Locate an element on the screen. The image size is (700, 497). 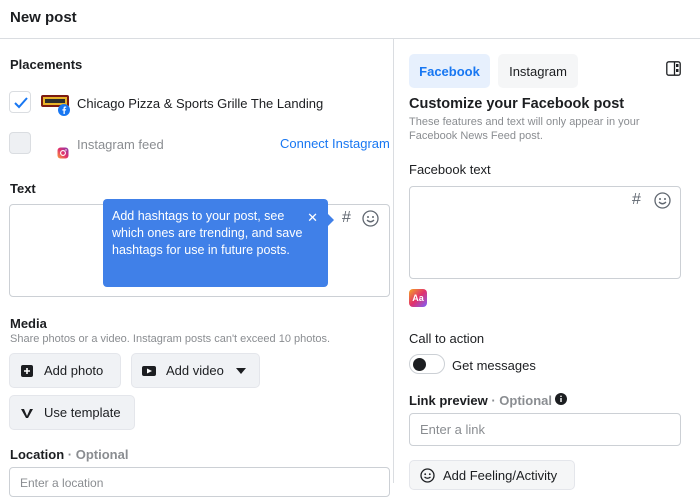
text-style-label: Aa is located at coordinates (418, 298).